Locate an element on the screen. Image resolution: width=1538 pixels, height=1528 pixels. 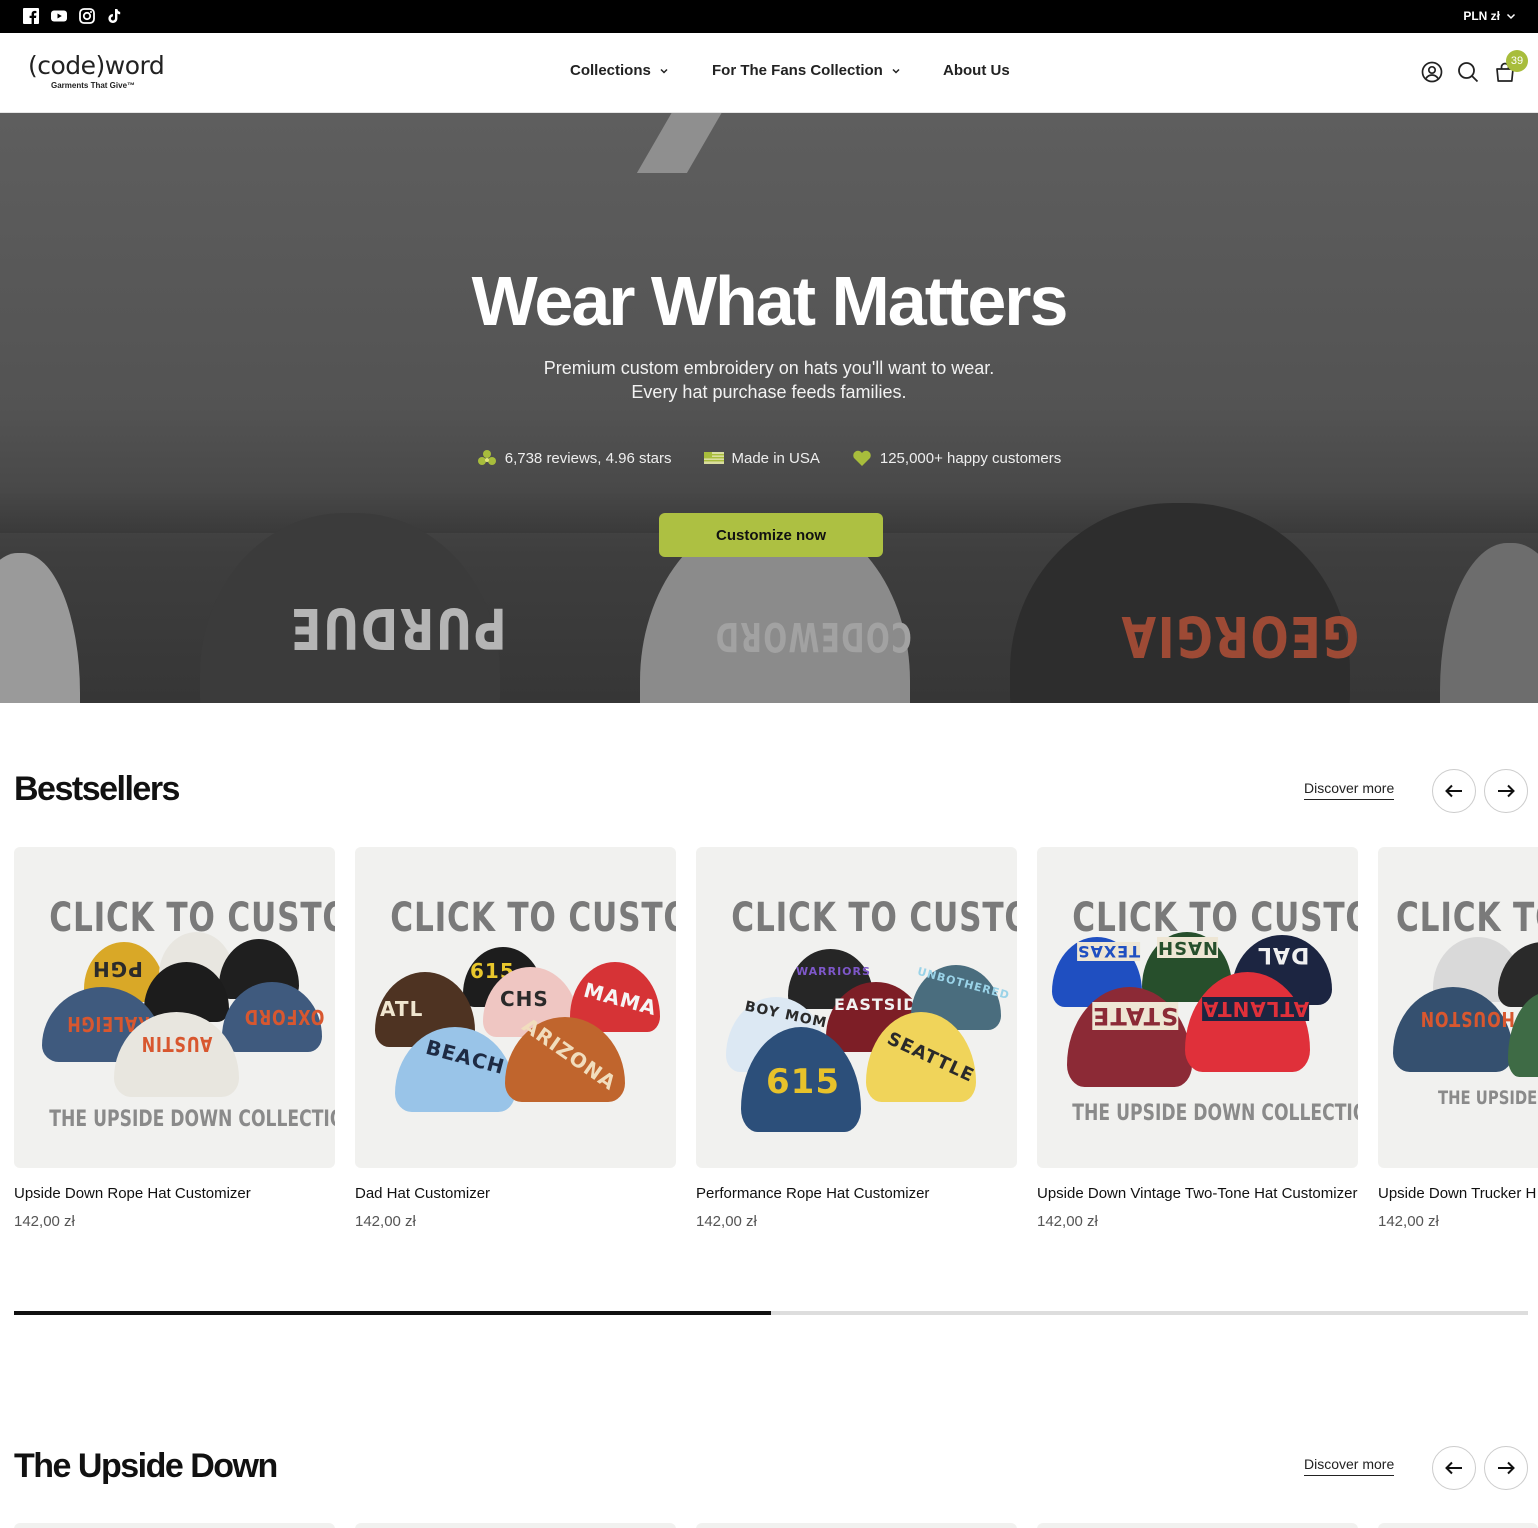
nav-fans-label: For The Fans Collection is located at coordinates (797, 70).